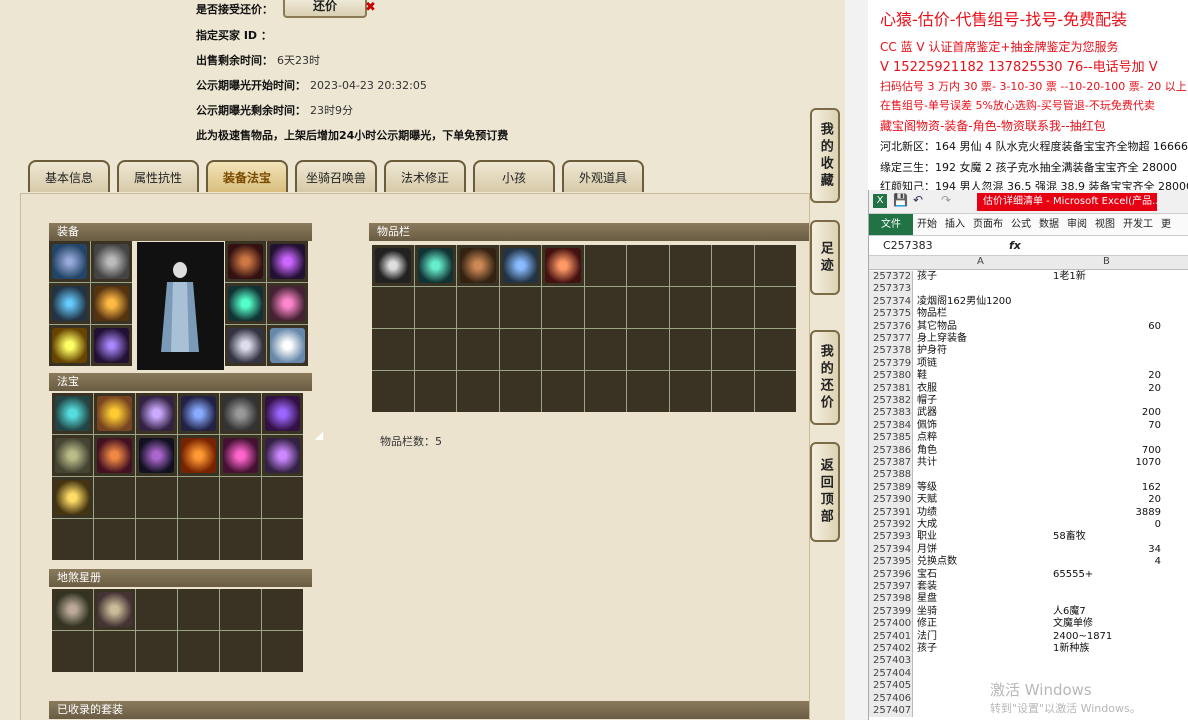 The width and height of the screenshot is (1188, 720). Describe the element at coordinates (1028, 661) in the screenshot. I see `table-row: 257403` at that location.